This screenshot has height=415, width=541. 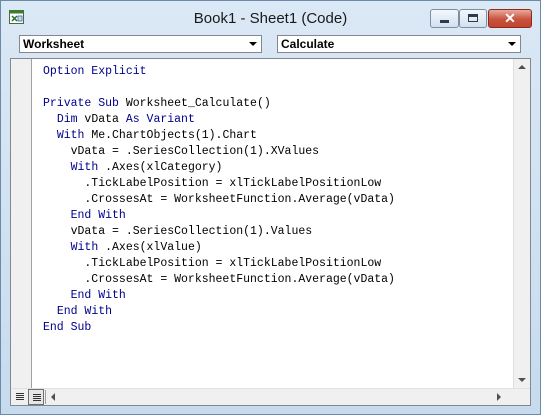 I want to click on minimize-icon, so click(x=444, y=21).